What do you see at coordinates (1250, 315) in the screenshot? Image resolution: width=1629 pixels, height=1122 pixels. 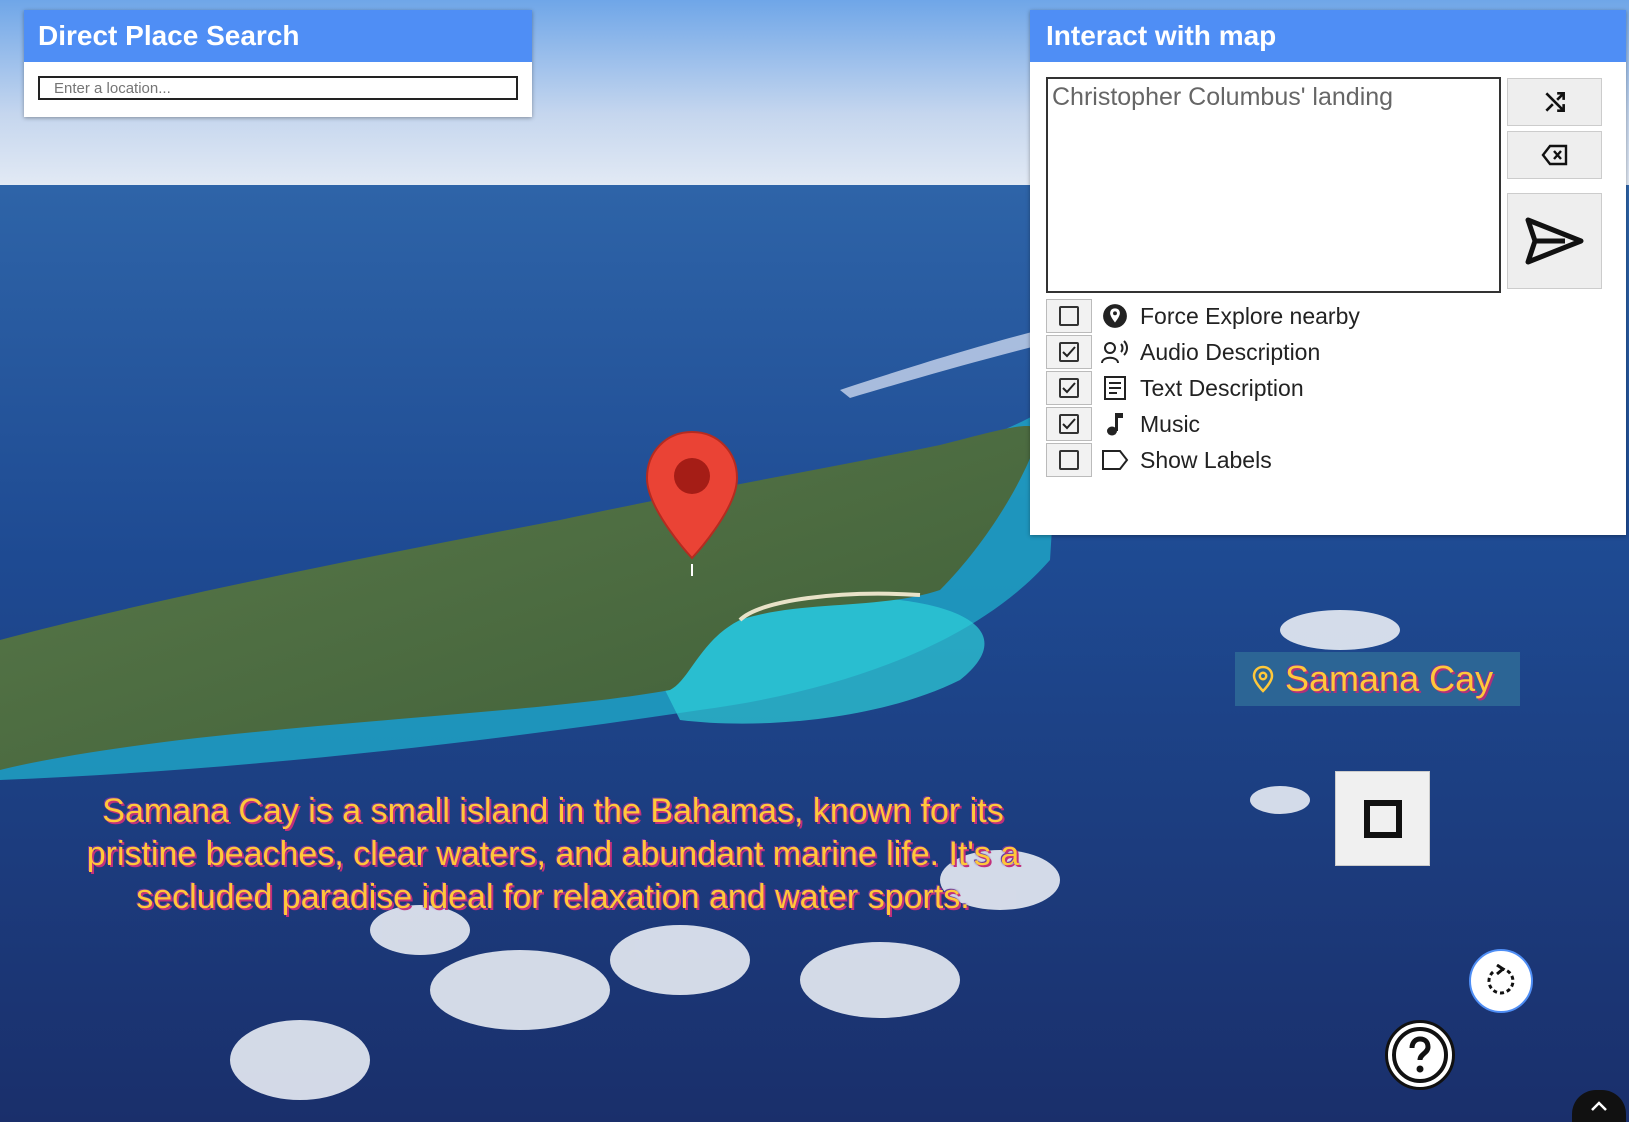 I see `force-explore-label: Force Explore nearby` at bounding box center [1250, 315].